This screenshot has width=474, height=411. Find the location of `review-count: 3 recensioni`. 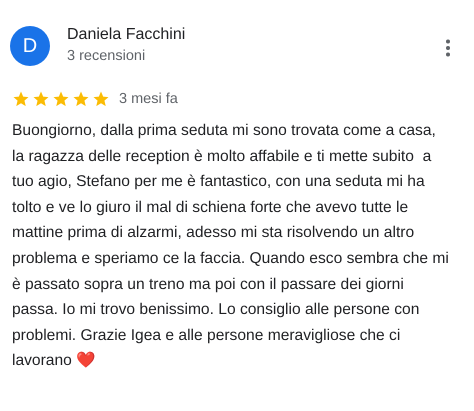

review-count: 3 recensioni is located at coordinates (106, 56).